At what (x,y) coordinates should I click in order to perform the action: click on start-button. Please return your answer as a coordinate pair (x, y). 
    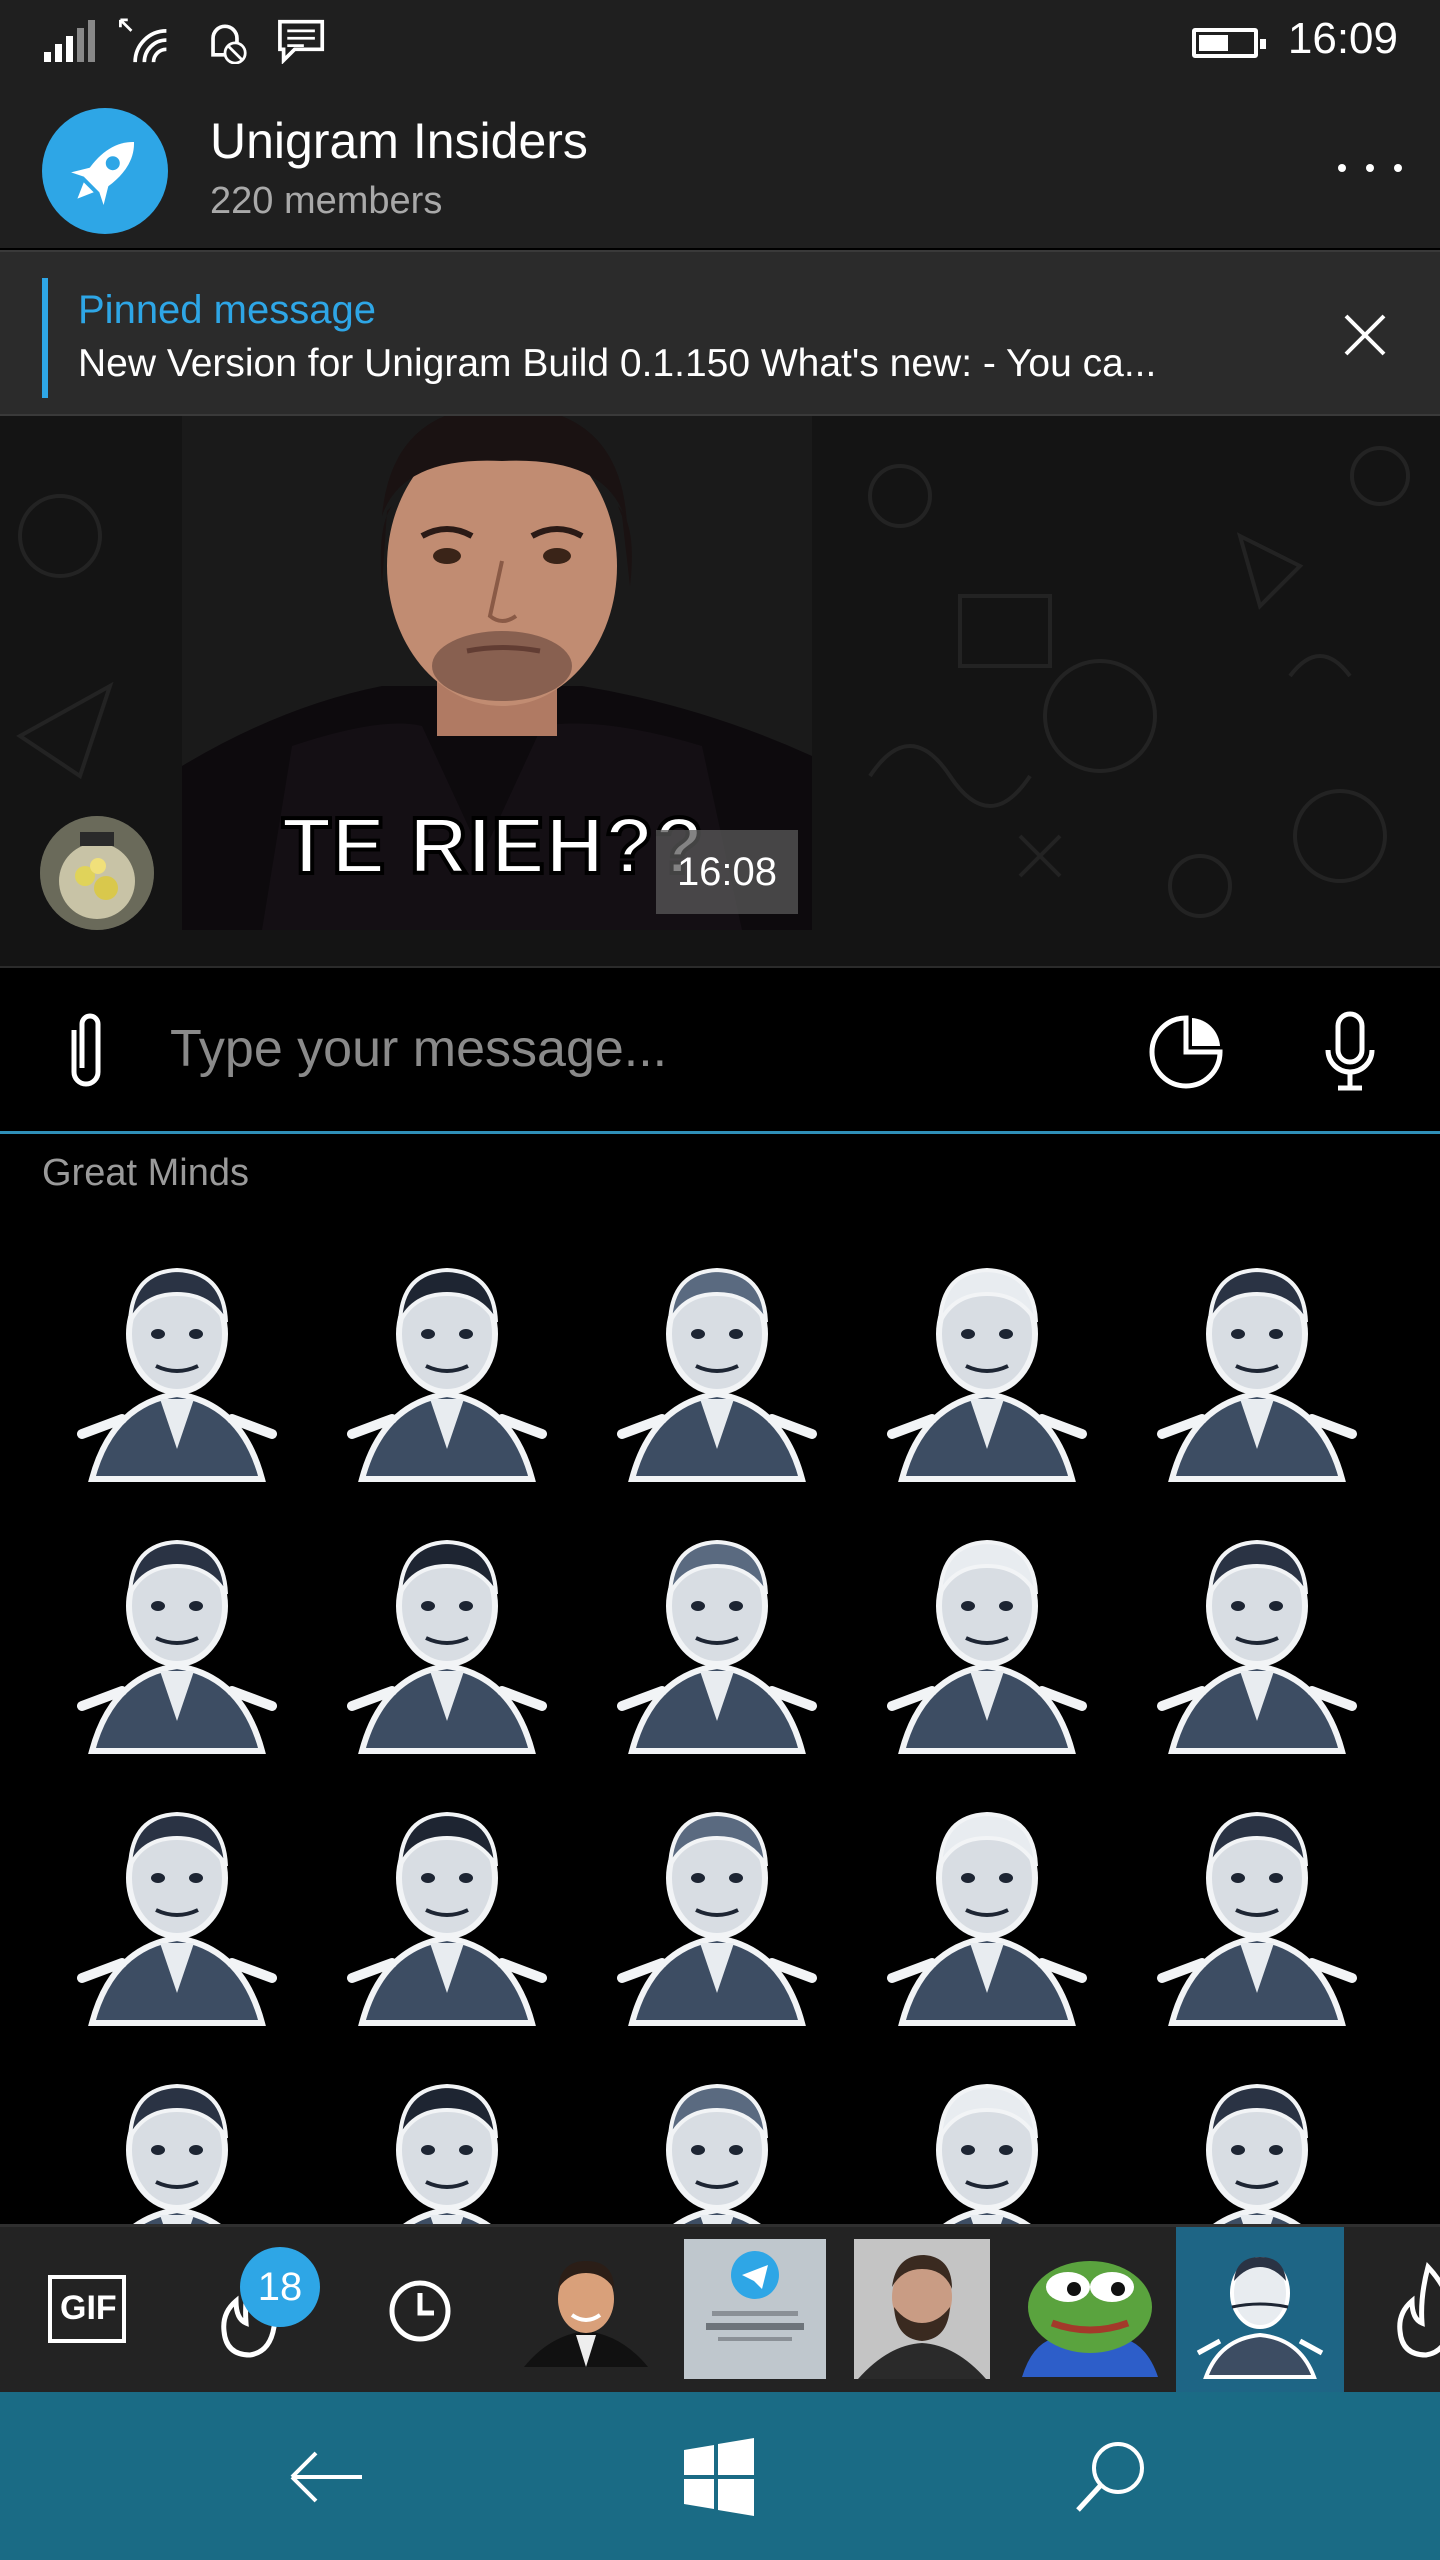
    Looking at the image, I should click on (719, 2477).